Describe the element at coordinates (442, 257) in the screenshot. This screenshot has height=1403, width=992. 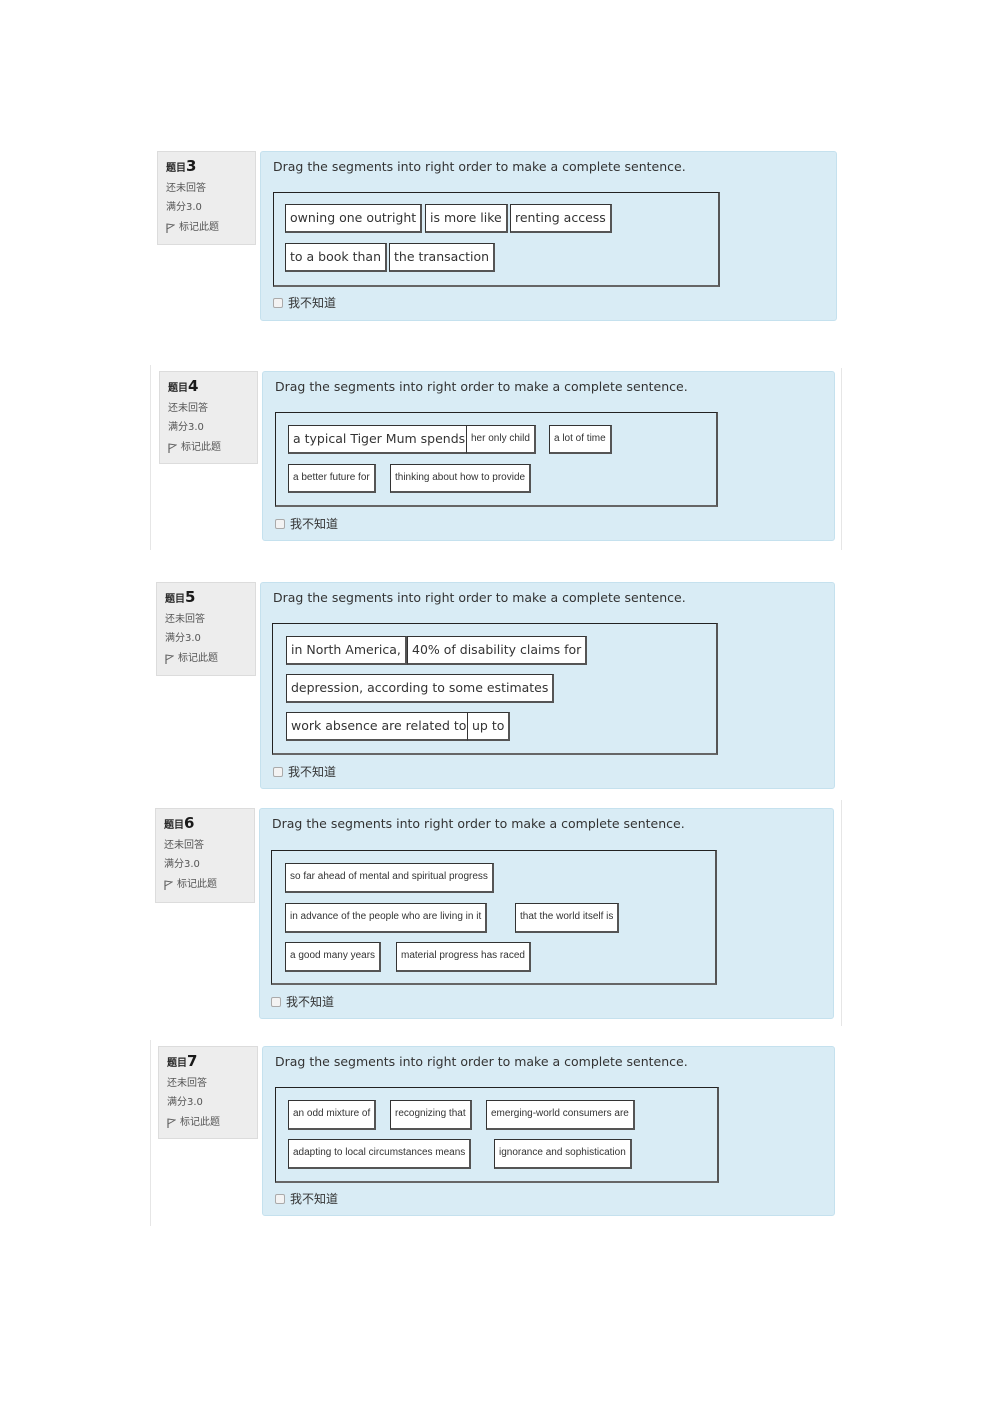
I see `segment-tile: the transaction` at that location.